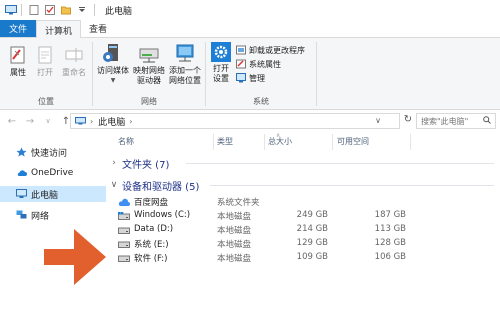 Image resolution: width=500 pixels, height=316 pixels. What do you see at coordinates (53, 215) in the screenshot?
I see `nav-item-network: 网络` at bounding box center [53, 215].